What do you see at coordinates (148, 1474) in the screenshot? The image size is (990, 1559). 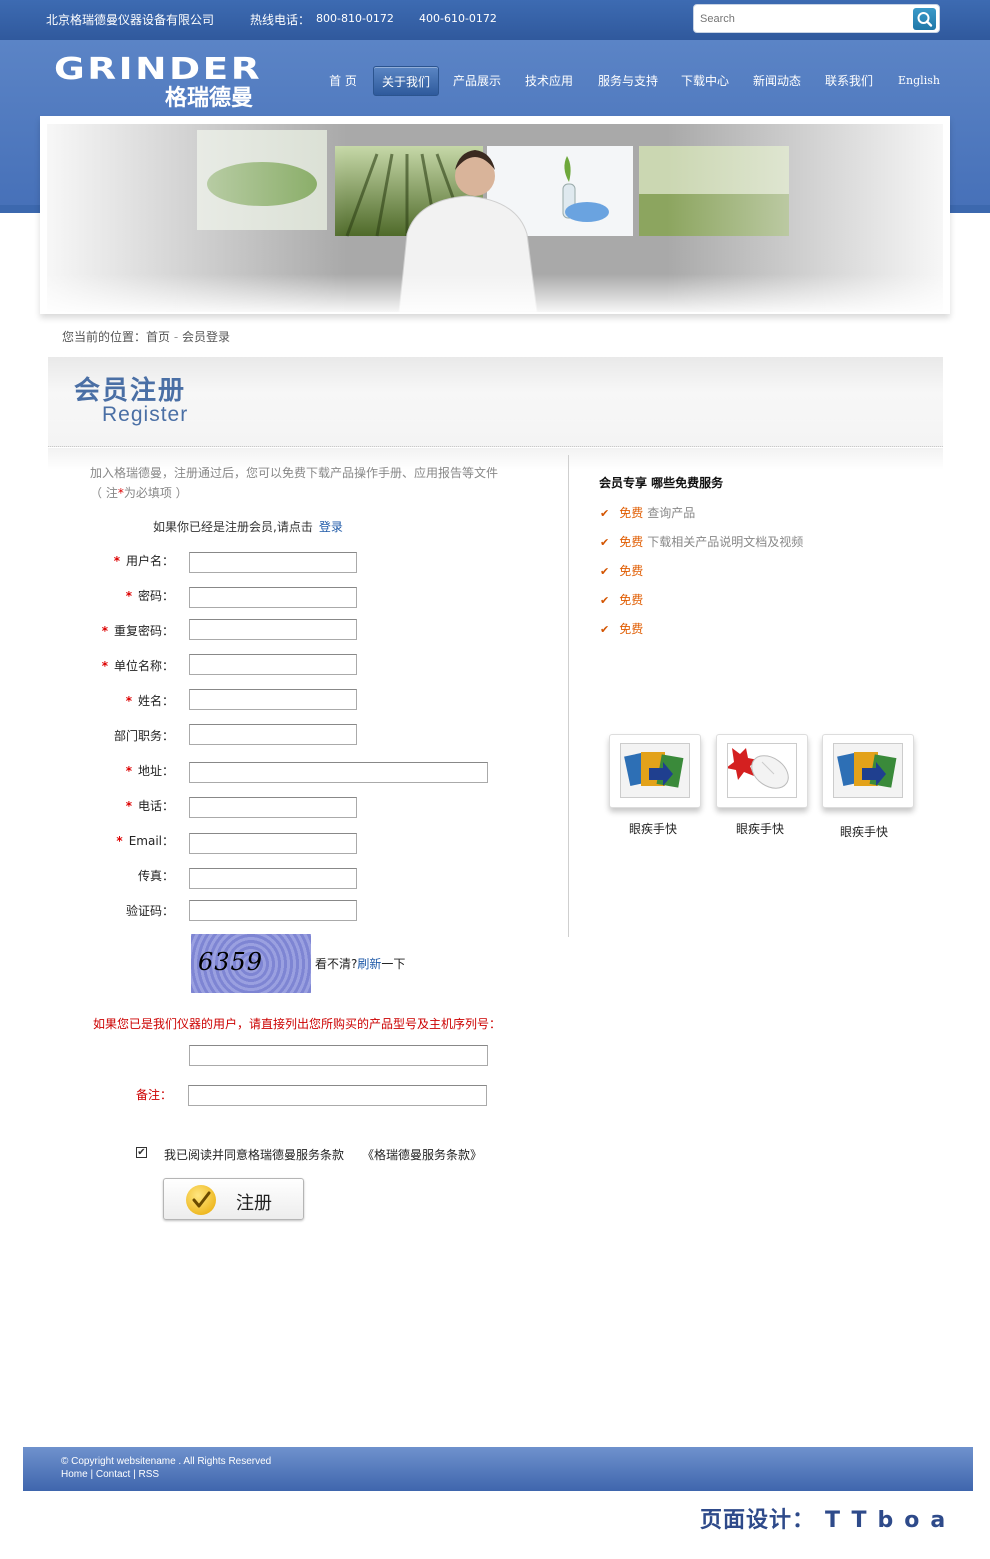 I see `footer-rss-link: RSS` at bounding box center [148, 1474].